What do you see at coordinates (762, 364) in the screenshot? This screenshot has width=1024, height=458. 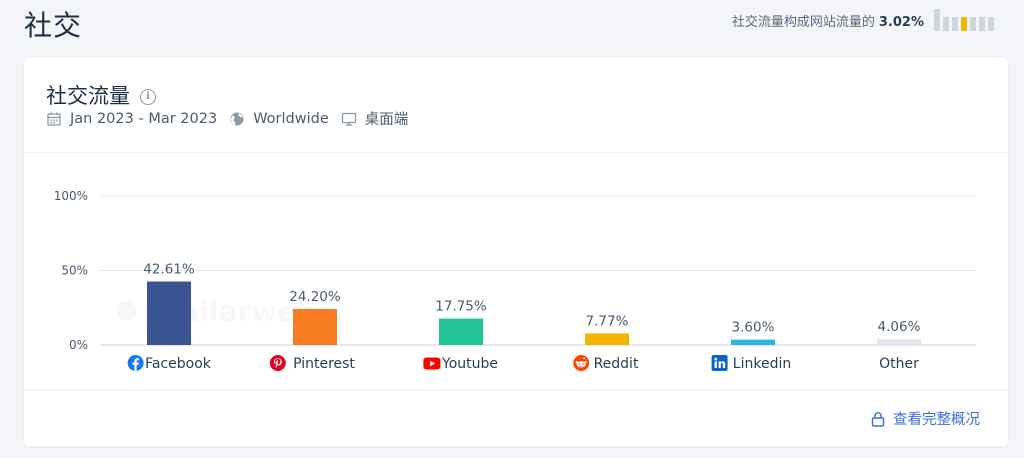 I see `x-tick-label: Linkedin` at bounding box center [762, 364].